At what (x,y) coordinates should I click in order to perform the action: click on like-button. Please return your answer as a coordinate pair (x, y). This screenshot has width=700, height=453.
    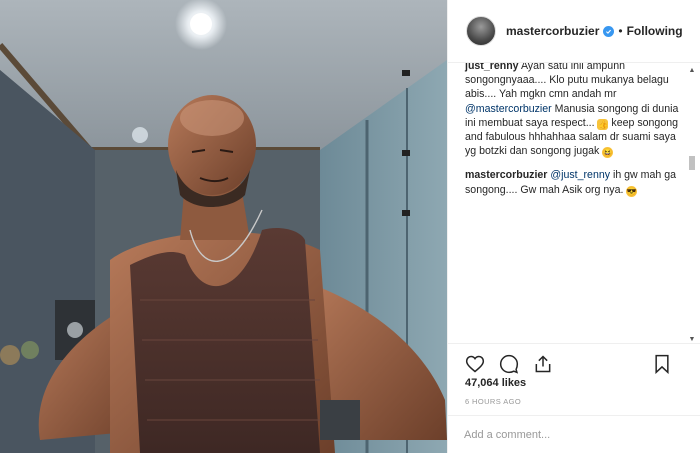
    Looking at the image, I should click on (475, 364).